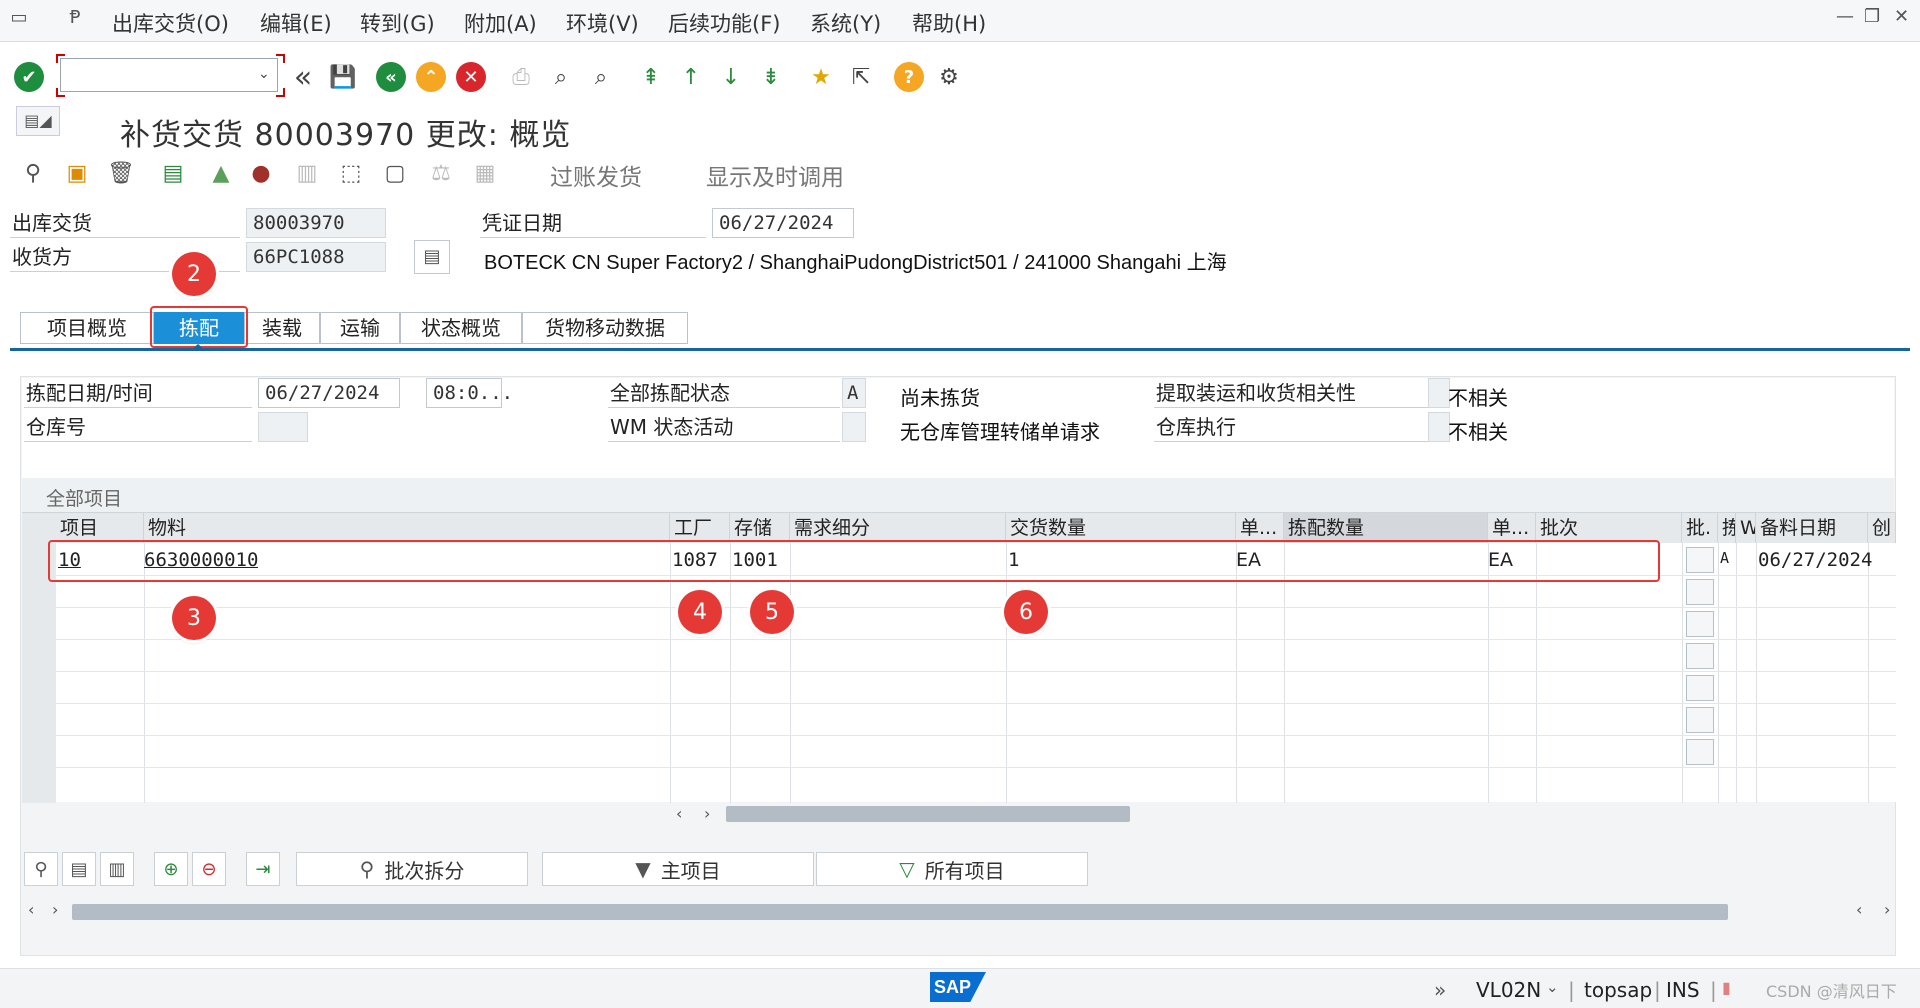 The height and width of the screenshot is (1008, 1920). I want to click on overview-icon: ▲, so click(221, 173).